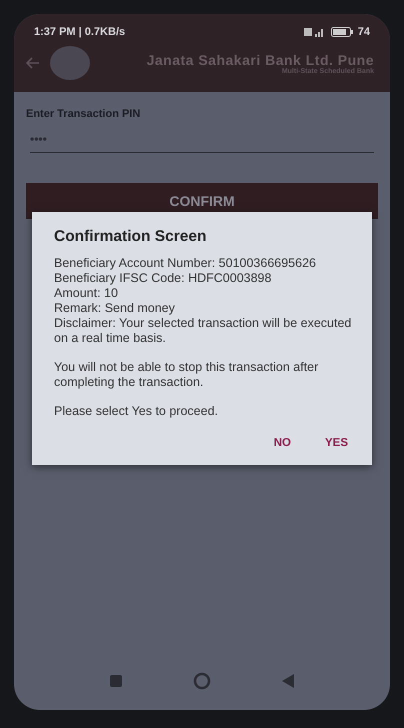  I want to click on dialog-button: NO, so click(282, 443).